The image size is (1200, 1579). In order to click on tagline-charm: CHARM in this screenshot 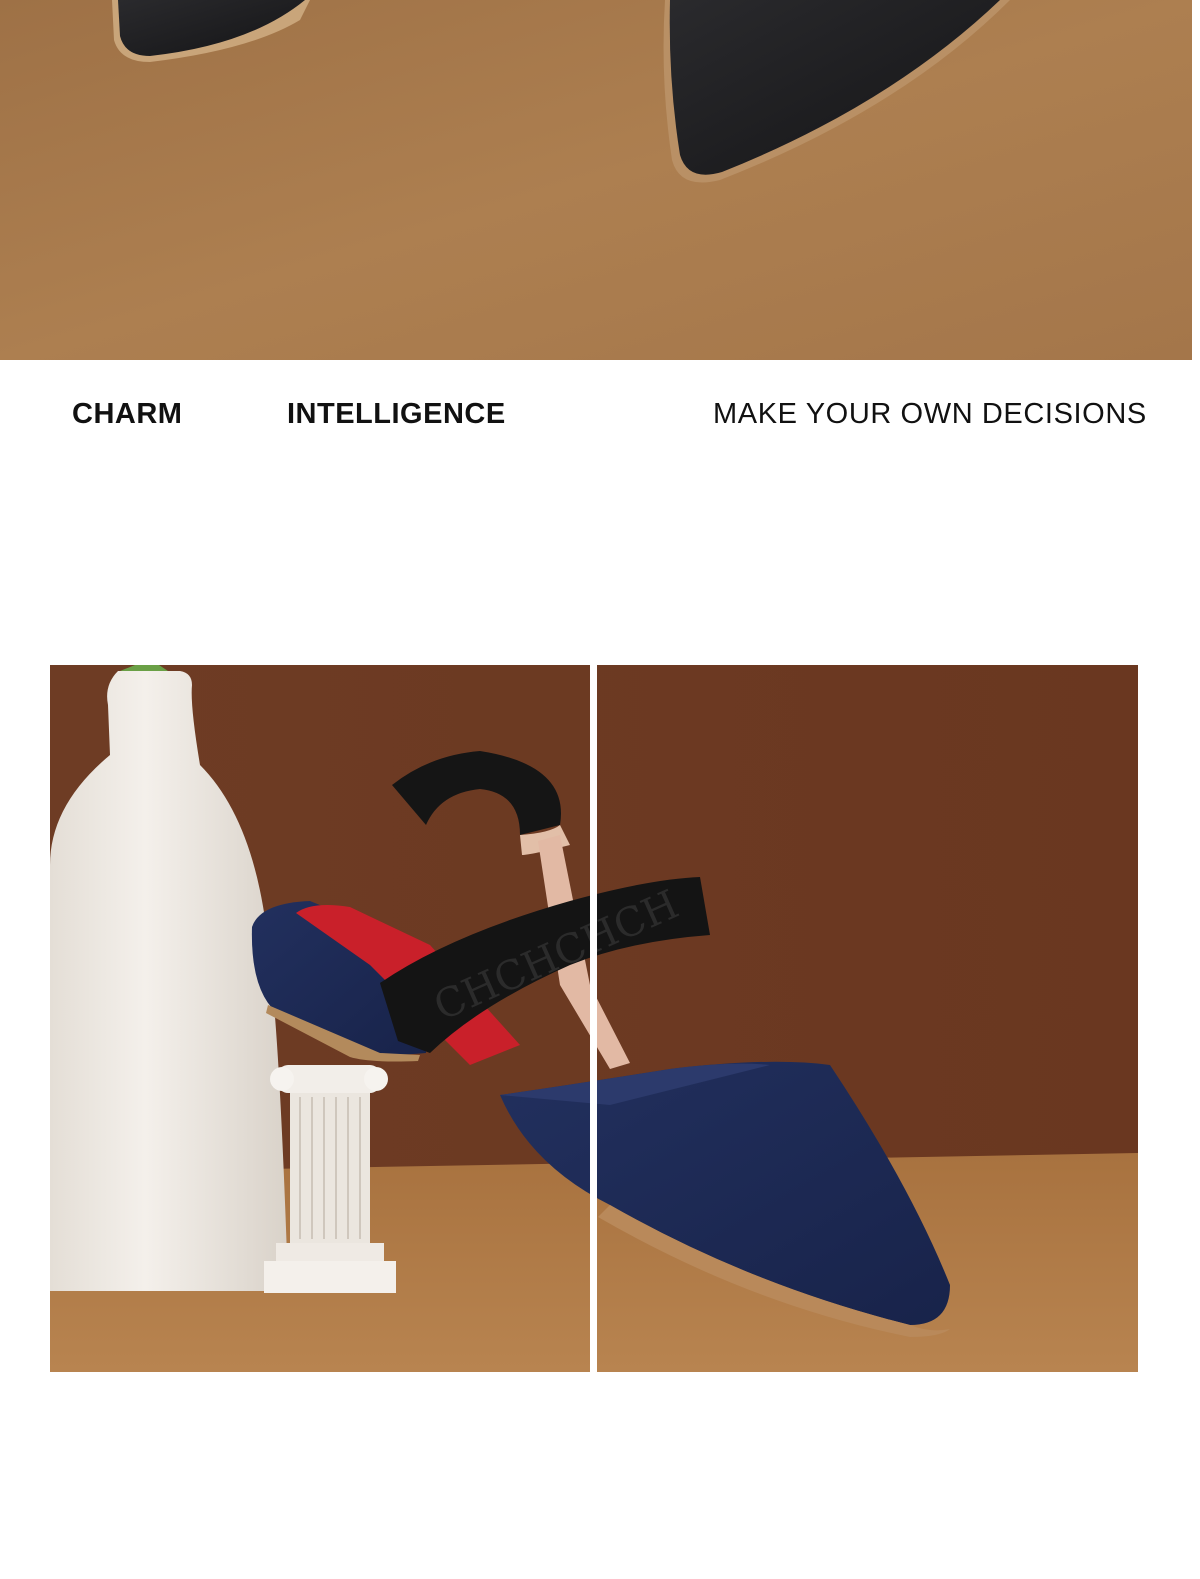, I will do `click(127, 414)`.